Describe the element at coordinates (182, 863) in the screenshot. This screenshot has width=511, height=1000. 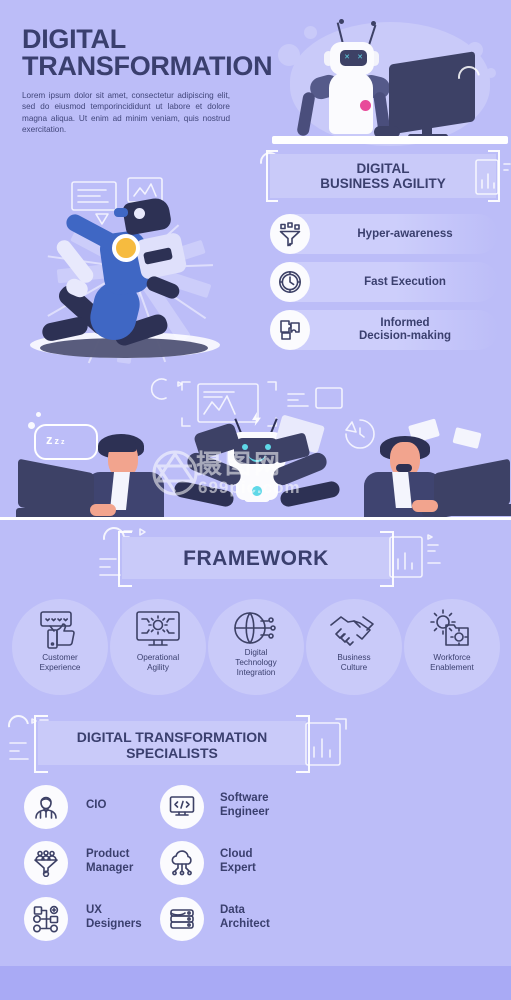
I see `cloud-circuit-icon` at that location.